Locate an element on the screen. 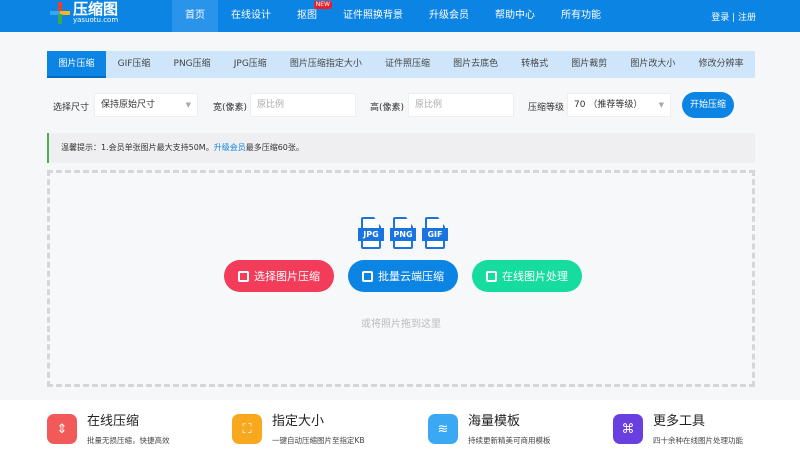 The image size is (800, 459). width-input: 原比例 is located at coordinates (303, 105).